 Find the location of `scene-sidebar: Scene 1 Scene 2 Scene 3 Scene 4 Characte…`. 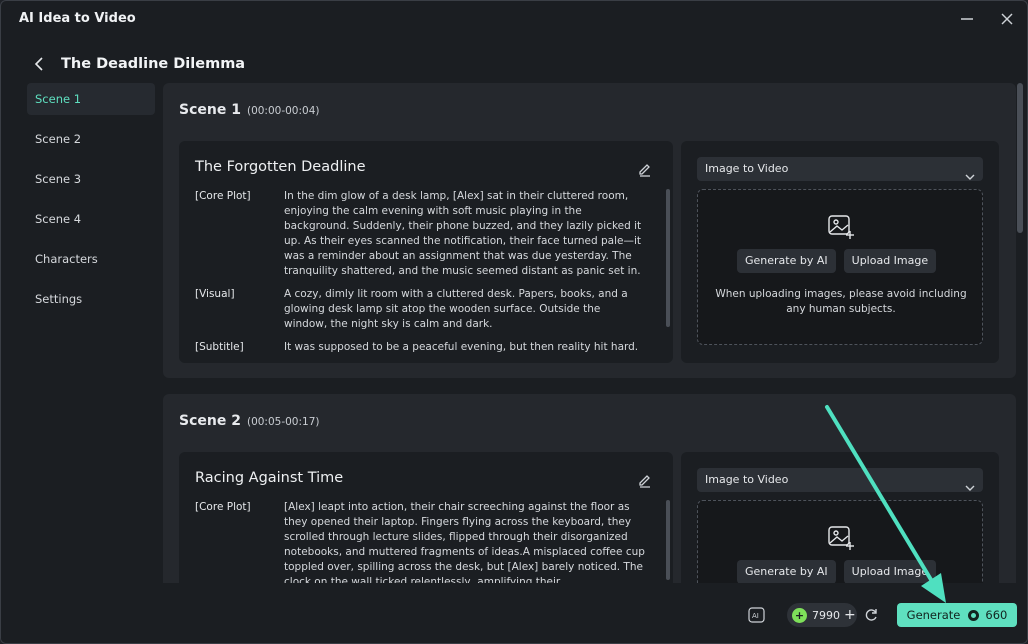

scene-sidebar: Scene 1 Scene 2 Scene 3 Scene 4 Characte… is located at coordinates (91, 203).